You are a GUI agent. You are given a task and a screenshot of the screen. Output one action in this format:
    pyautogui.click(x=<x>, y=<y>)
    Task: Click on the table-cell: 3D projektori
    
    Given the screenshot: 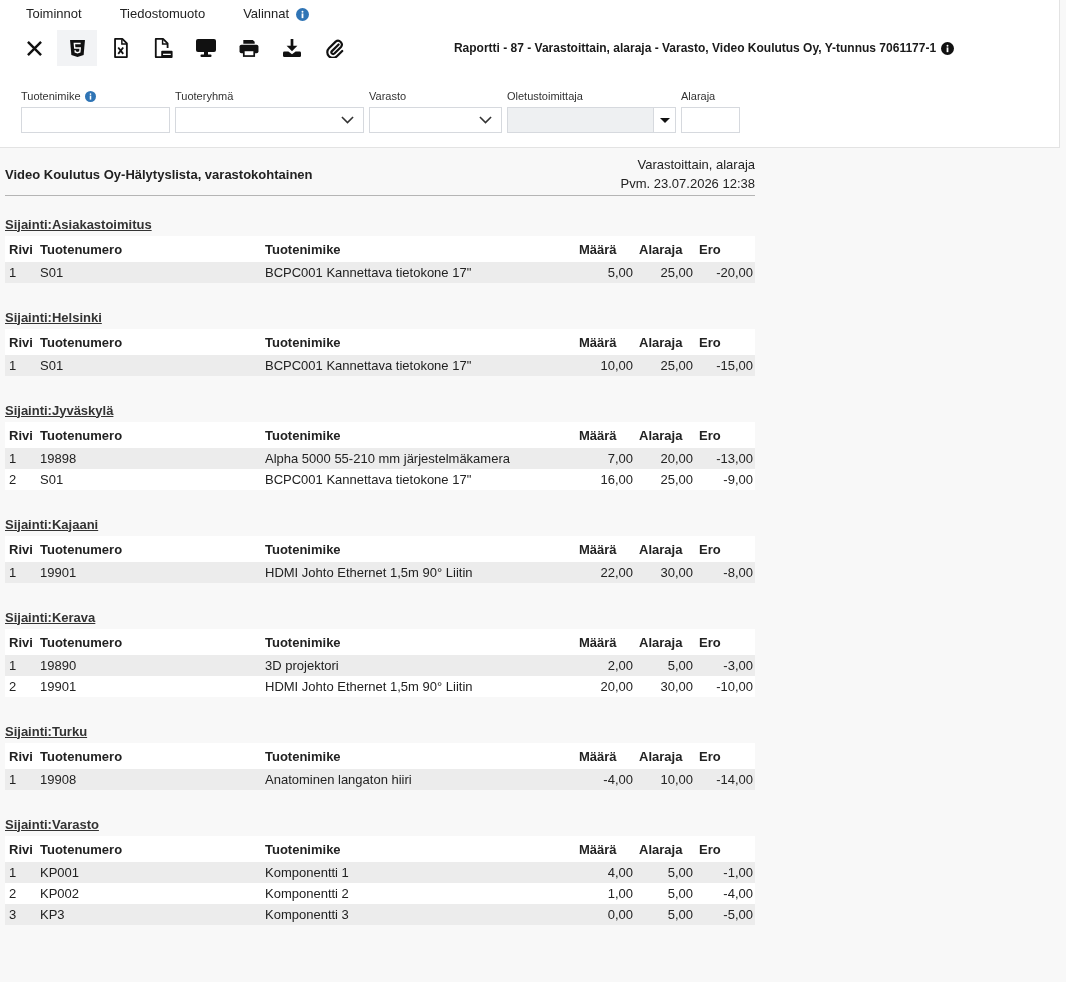 What is the action you would take?
    pyautogui.click(x=418, y=665)
    